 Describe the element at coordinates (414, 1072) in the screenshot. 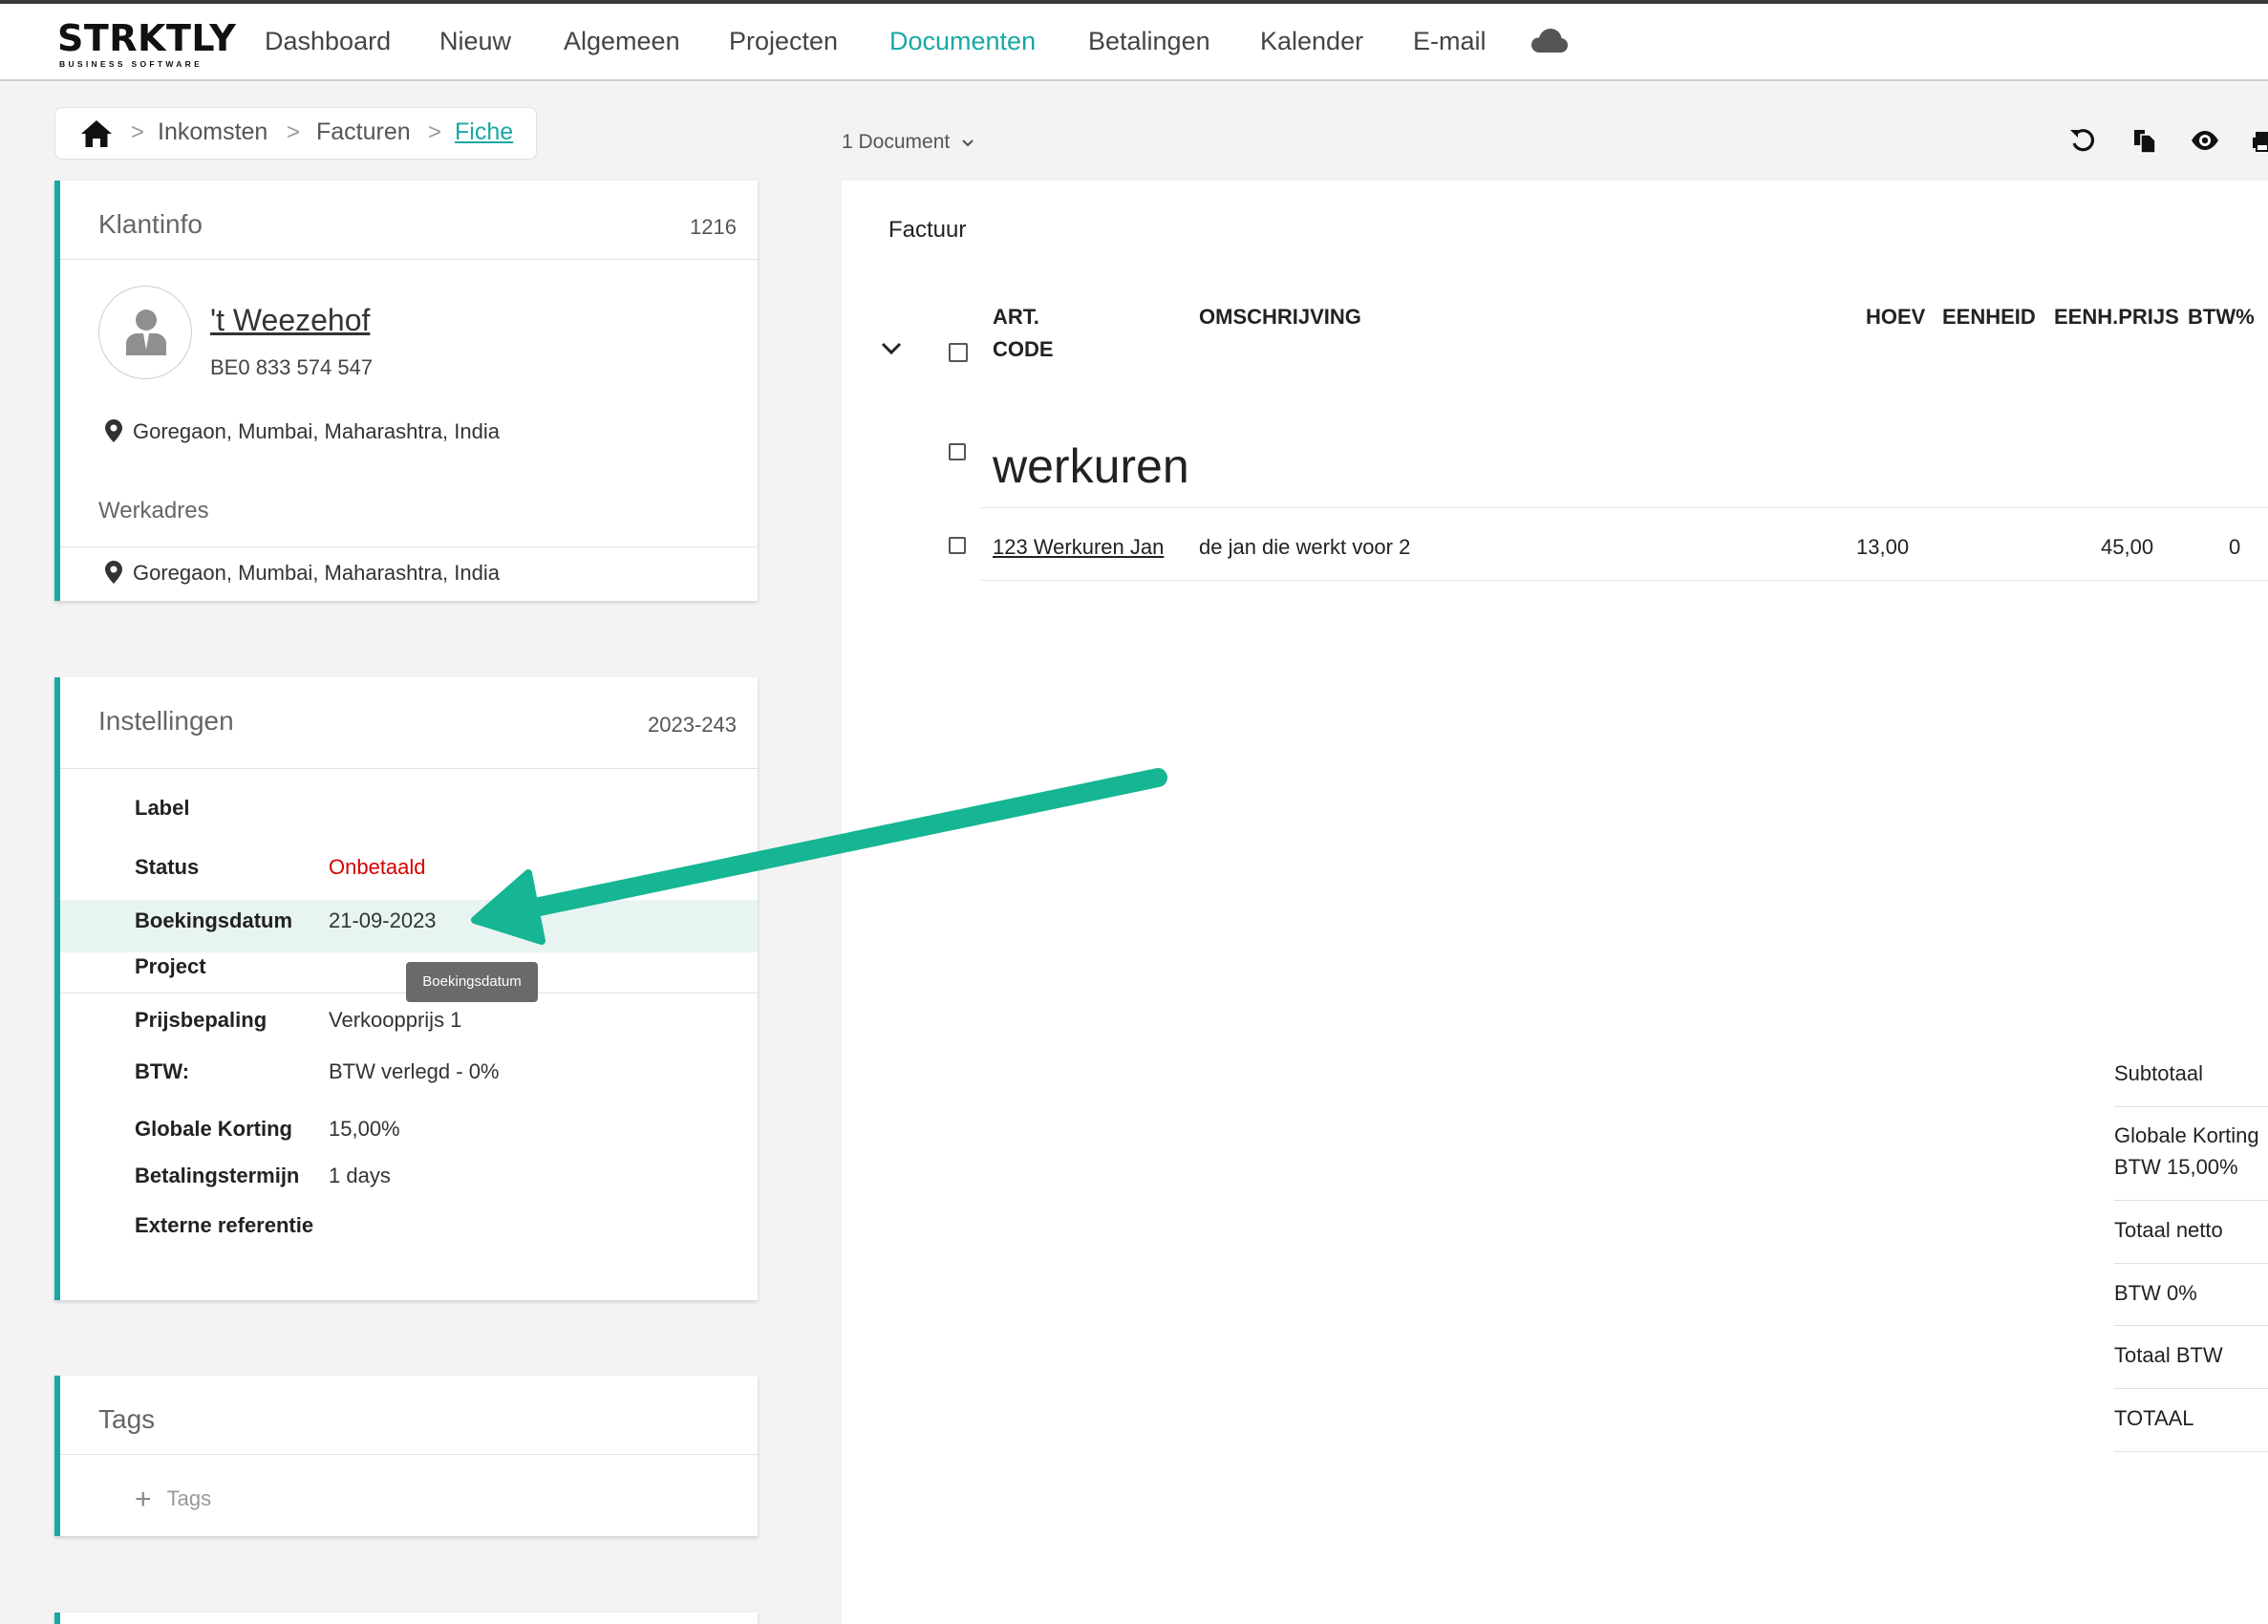

I see `btw-value: BTW verlegd - 0%` at that location.